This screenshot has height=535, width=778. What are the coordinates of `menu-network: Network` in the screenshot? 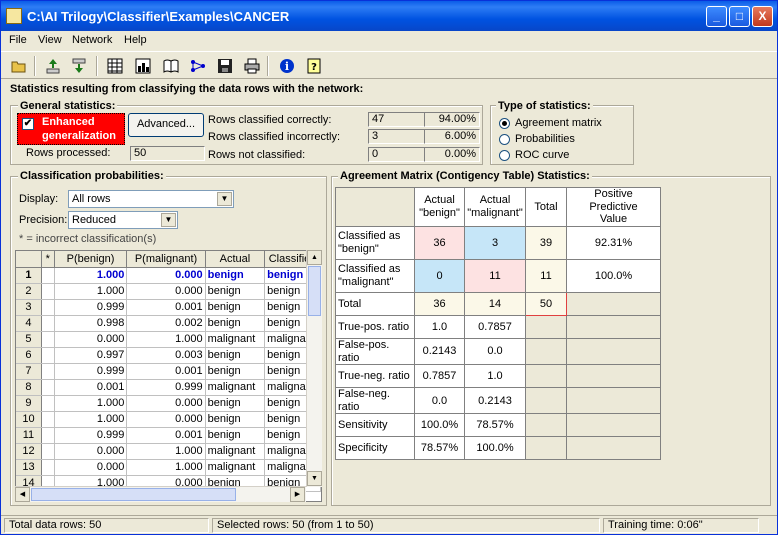 It's located at (92, 40).